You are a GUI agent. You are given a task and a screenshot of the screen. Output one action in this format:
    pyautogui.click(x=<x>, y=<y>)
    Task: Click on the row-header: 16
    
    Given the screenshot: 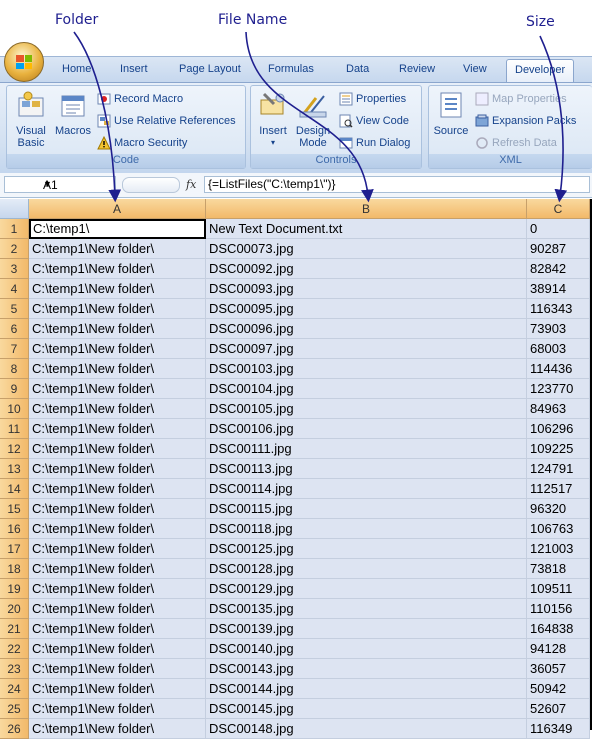 What is the action you would take?
    pyautogui.click(x=14, y=529)
    